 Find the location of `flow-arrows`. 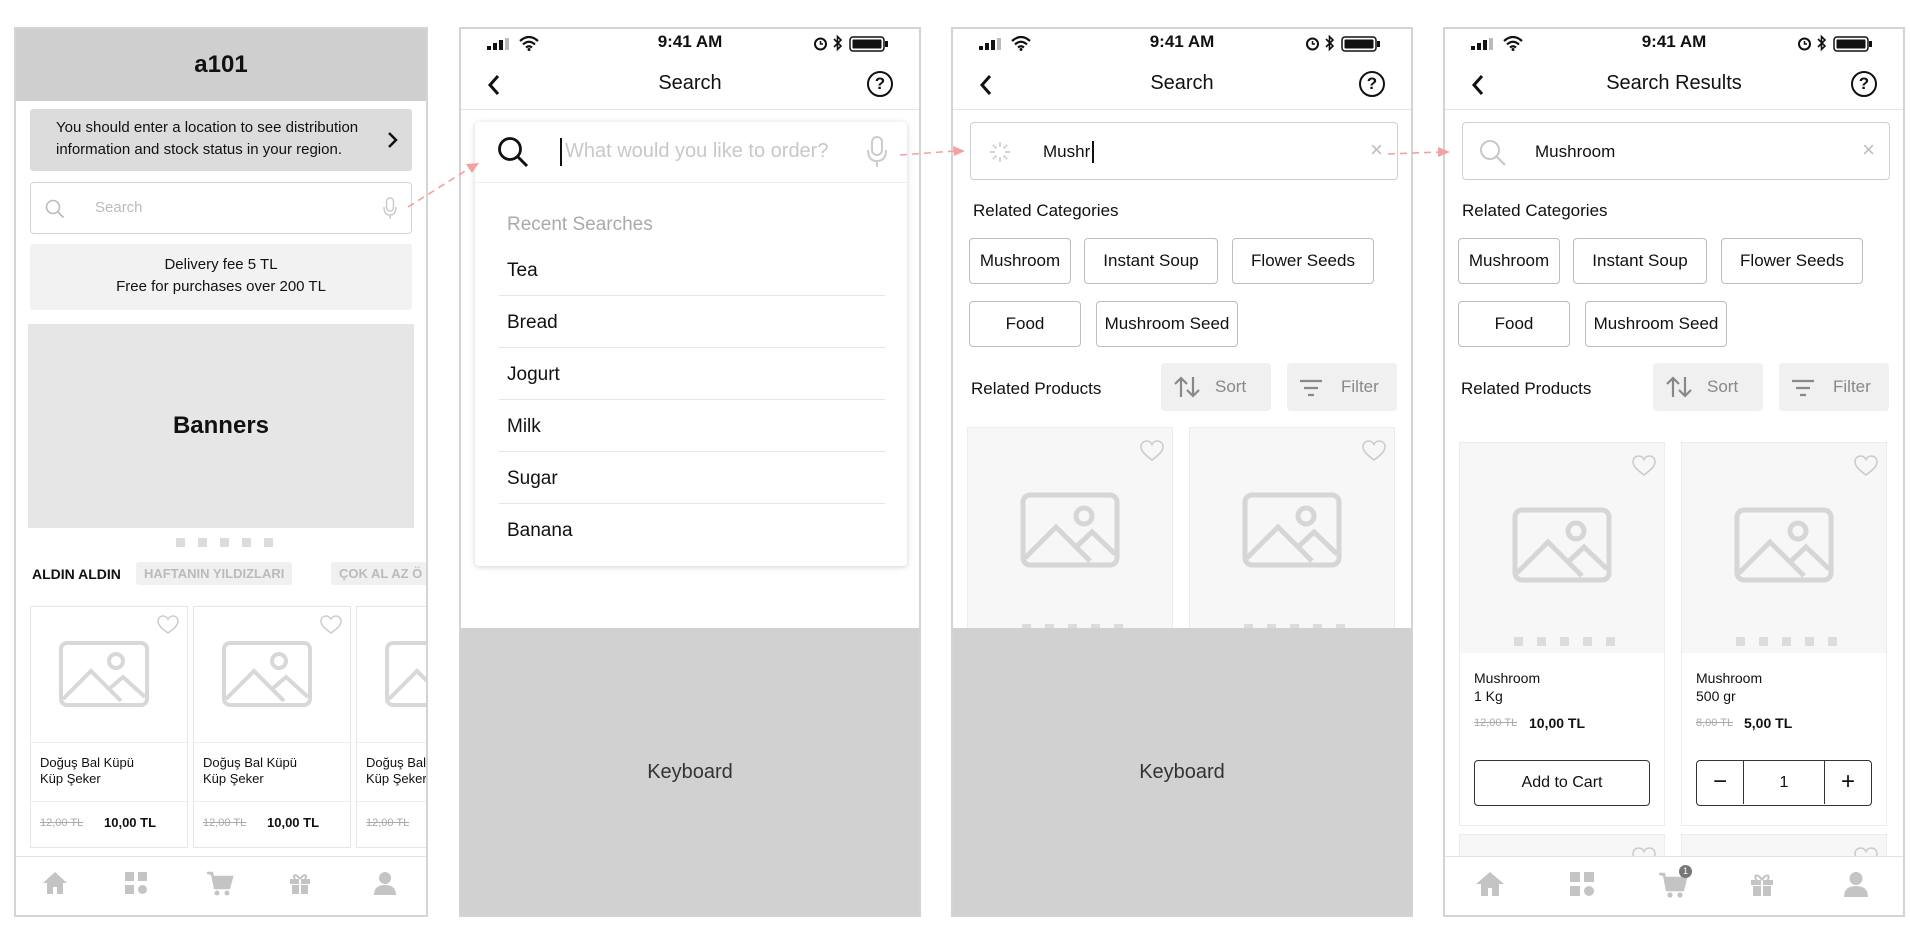

flow-arrows is located at coordinates (928, 177).